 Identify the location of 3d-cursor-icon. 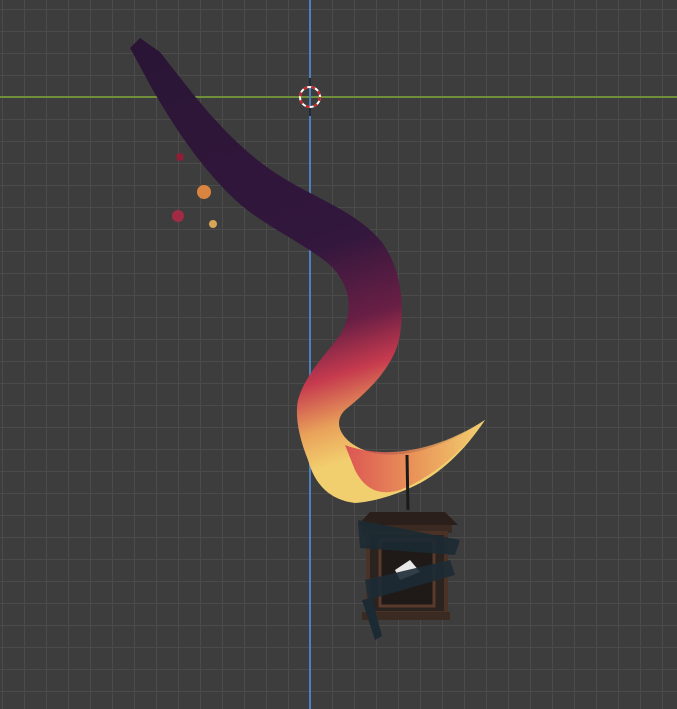
(310, 97).